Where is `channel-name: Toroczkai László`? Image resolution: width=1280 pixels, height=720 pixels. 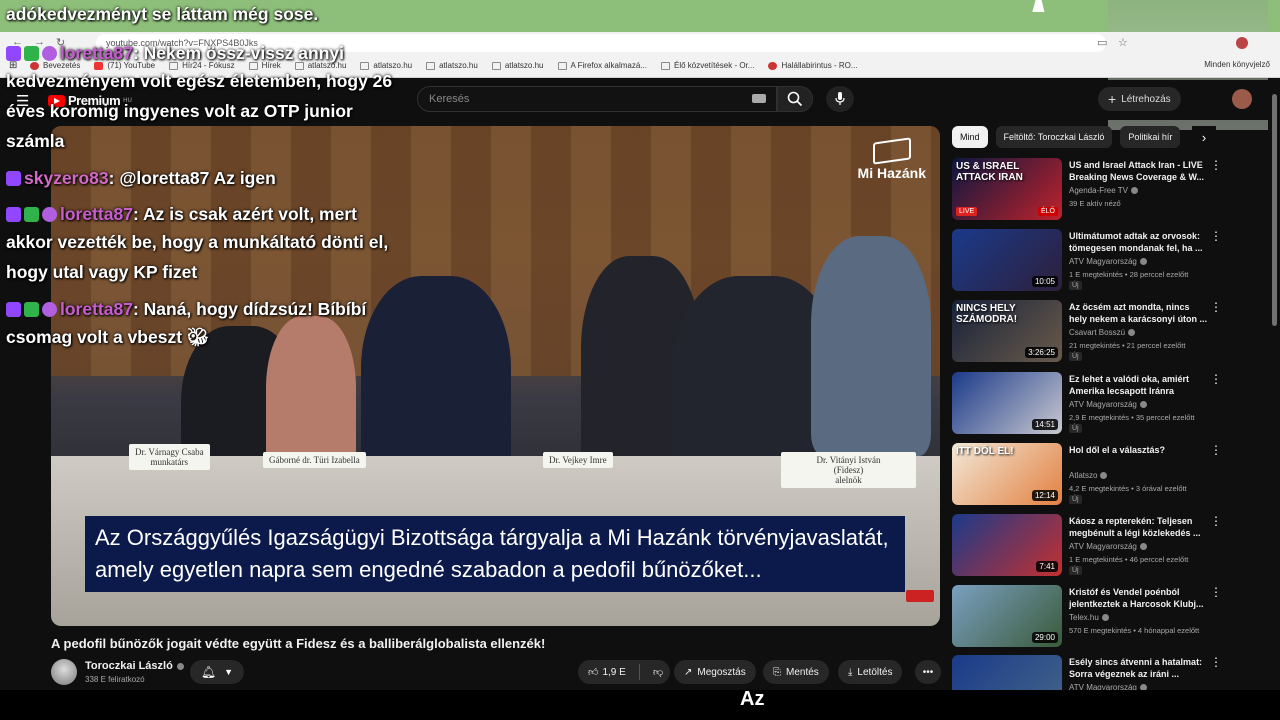
channel-name: Toroczkai László is located at coordinates (134, 666).